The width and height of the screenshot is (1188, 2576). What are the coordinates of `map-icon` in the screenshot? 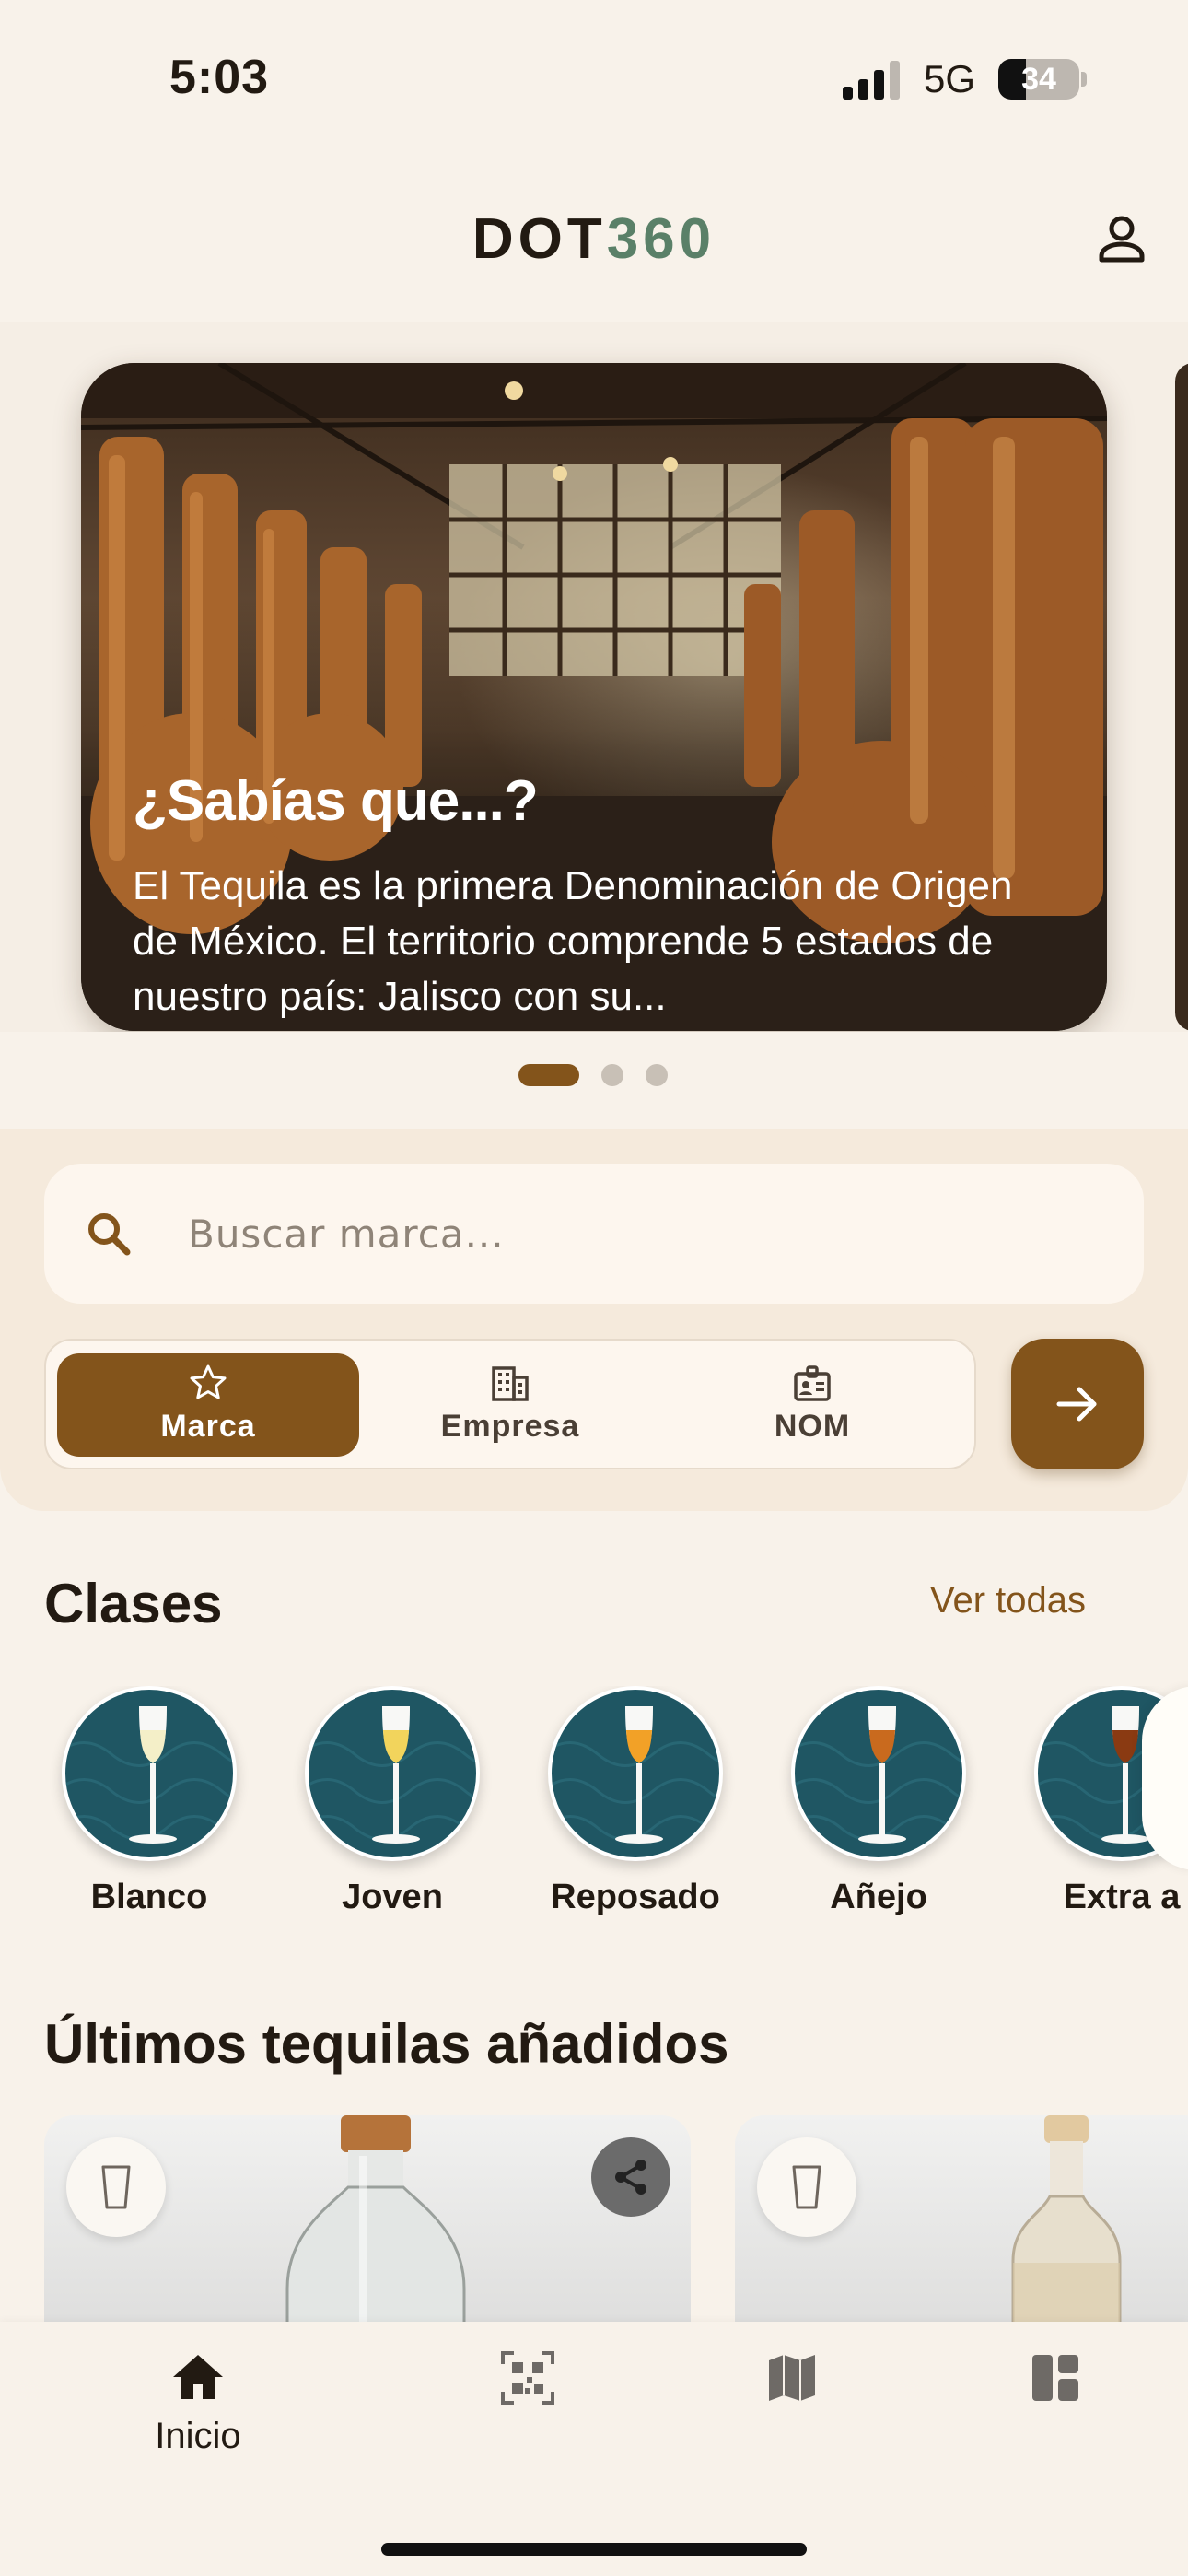 It's located at (792, 2378).